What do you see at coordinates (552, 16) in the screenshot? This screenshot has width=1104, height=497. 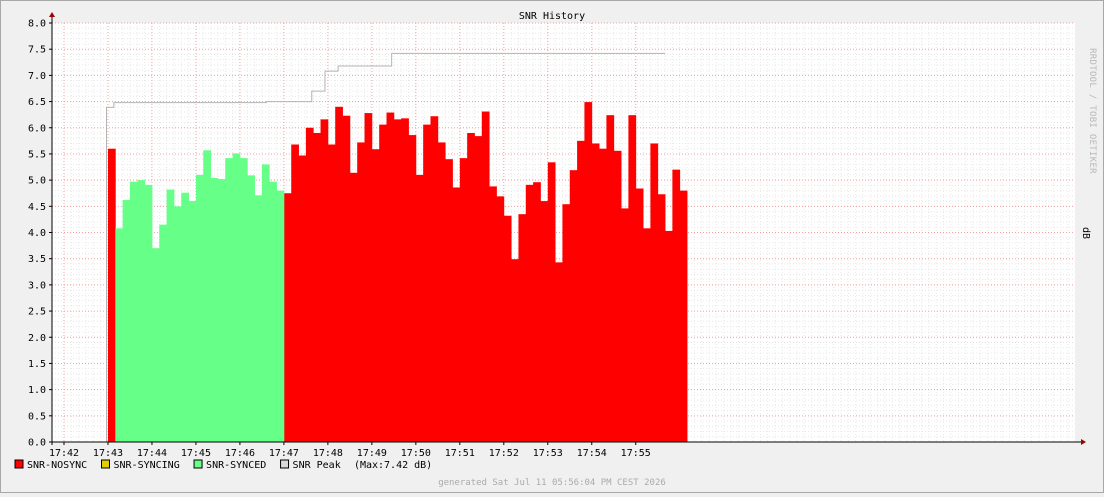 I see `chart-title: SNR History` at bounding box center [552, 16].